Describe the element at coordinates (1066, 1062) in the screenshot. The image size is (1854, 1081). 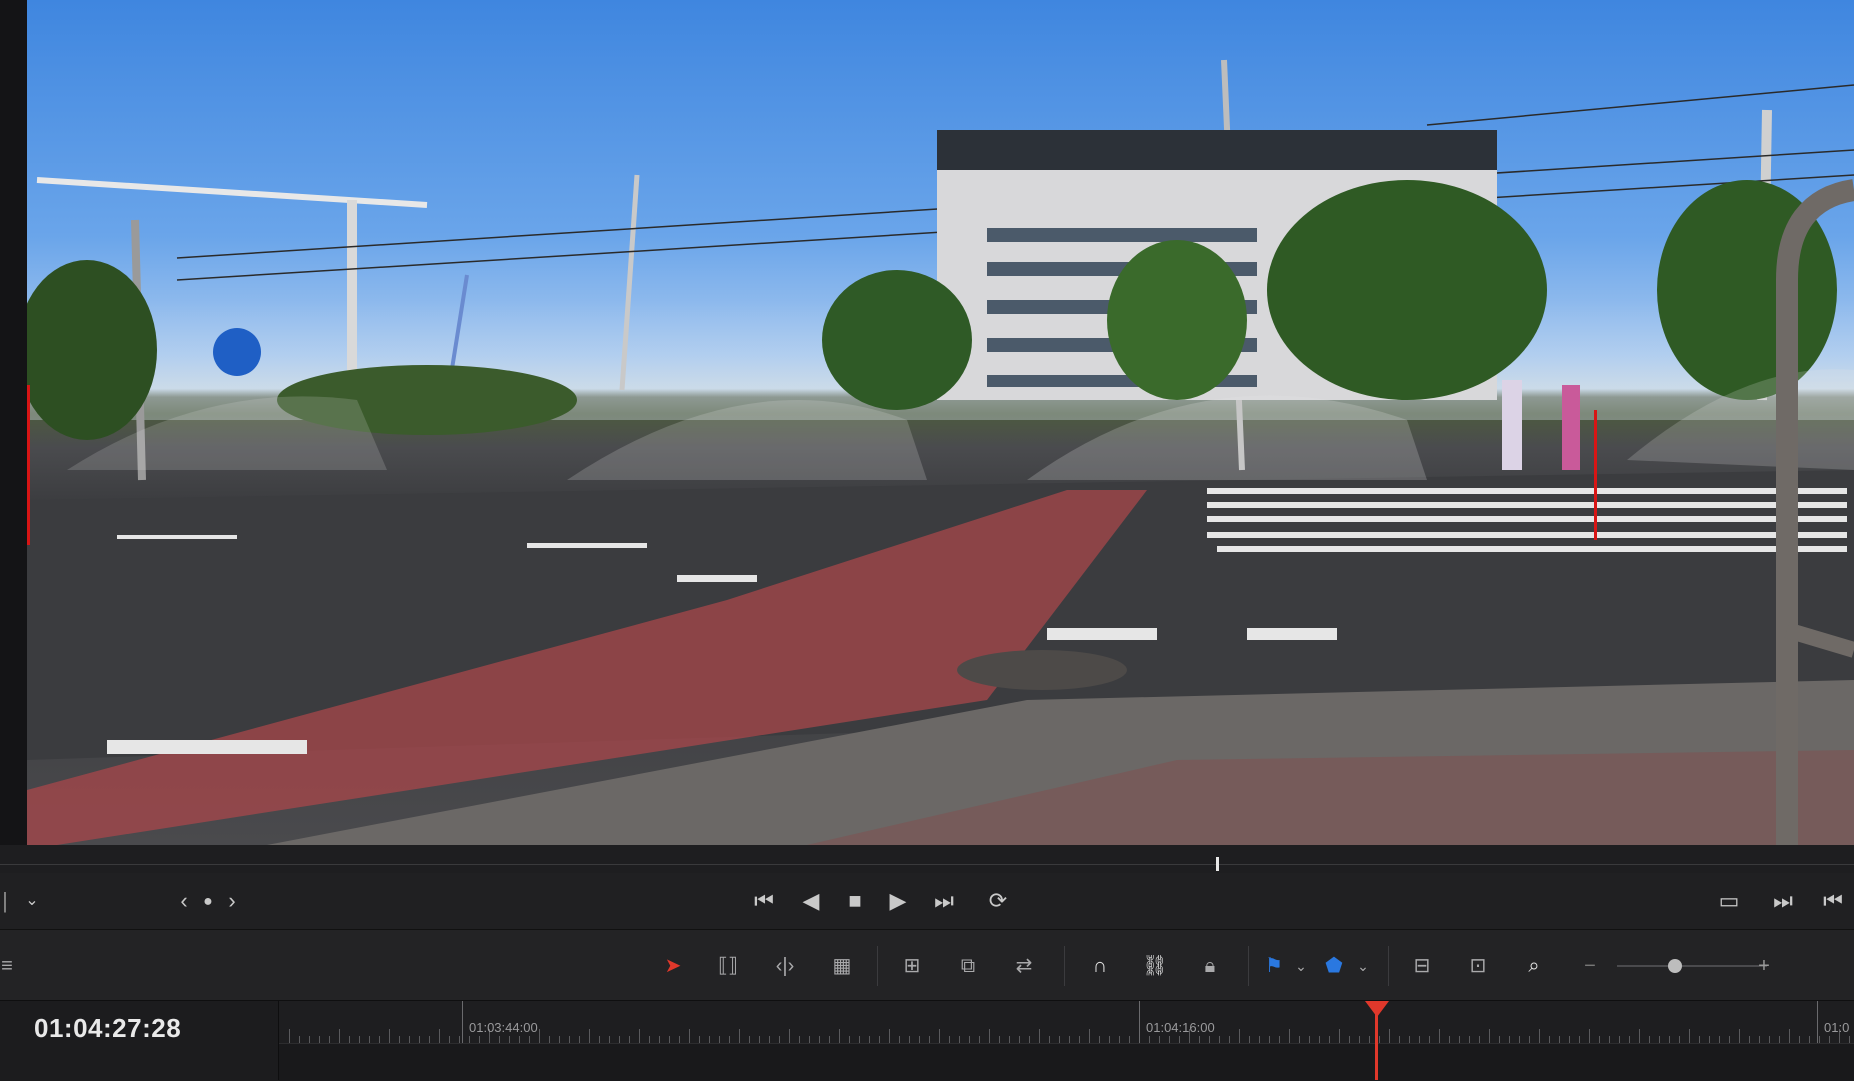
I see `timeline-track-area` at that location.